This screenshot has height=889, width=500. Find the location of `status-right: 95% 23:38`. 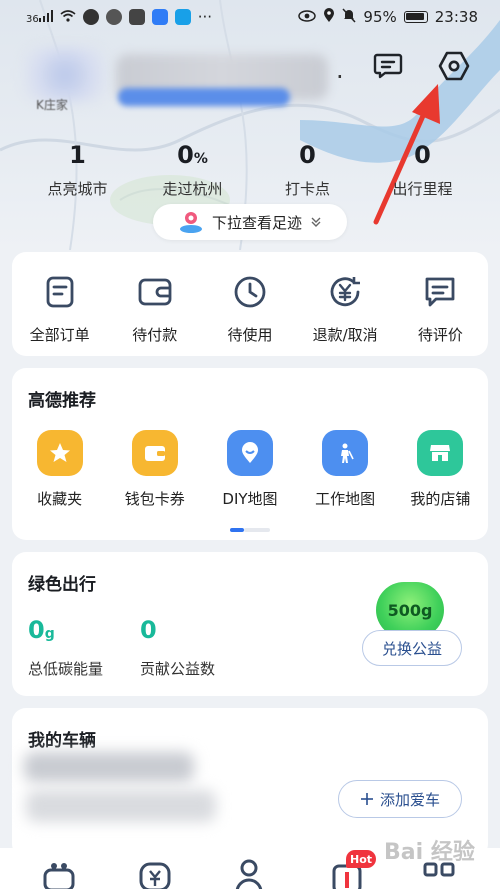

status-right: 95% 23:38 is located at coordinates (388, 17).